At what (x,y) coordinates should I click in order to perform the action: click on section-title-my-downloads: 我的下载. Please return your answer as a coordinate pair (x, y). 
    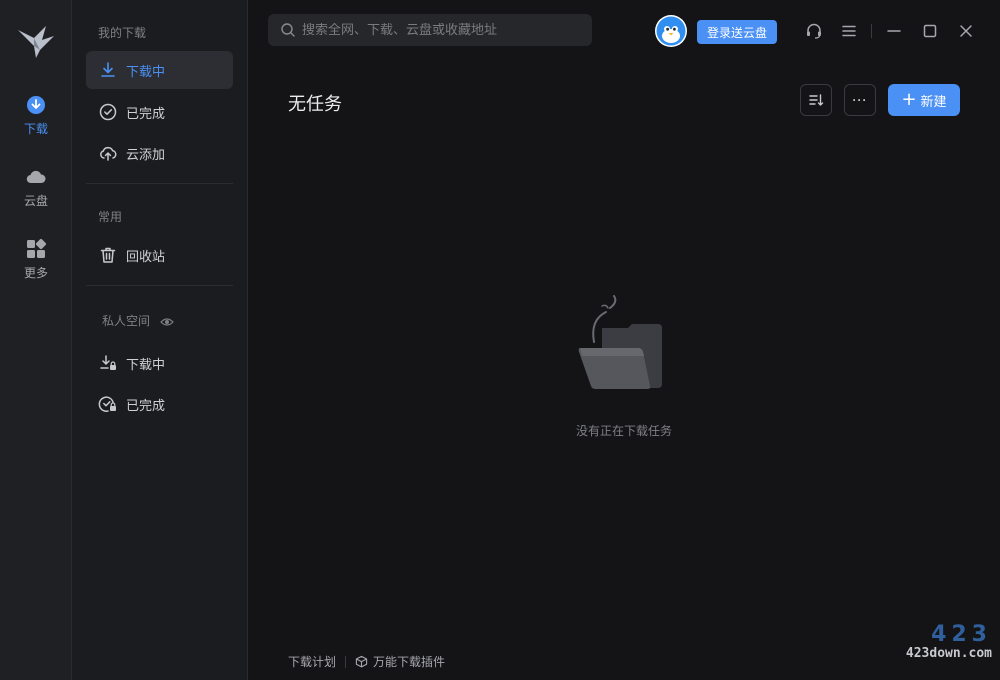
    Looking at the image, I should click on (122, 33).